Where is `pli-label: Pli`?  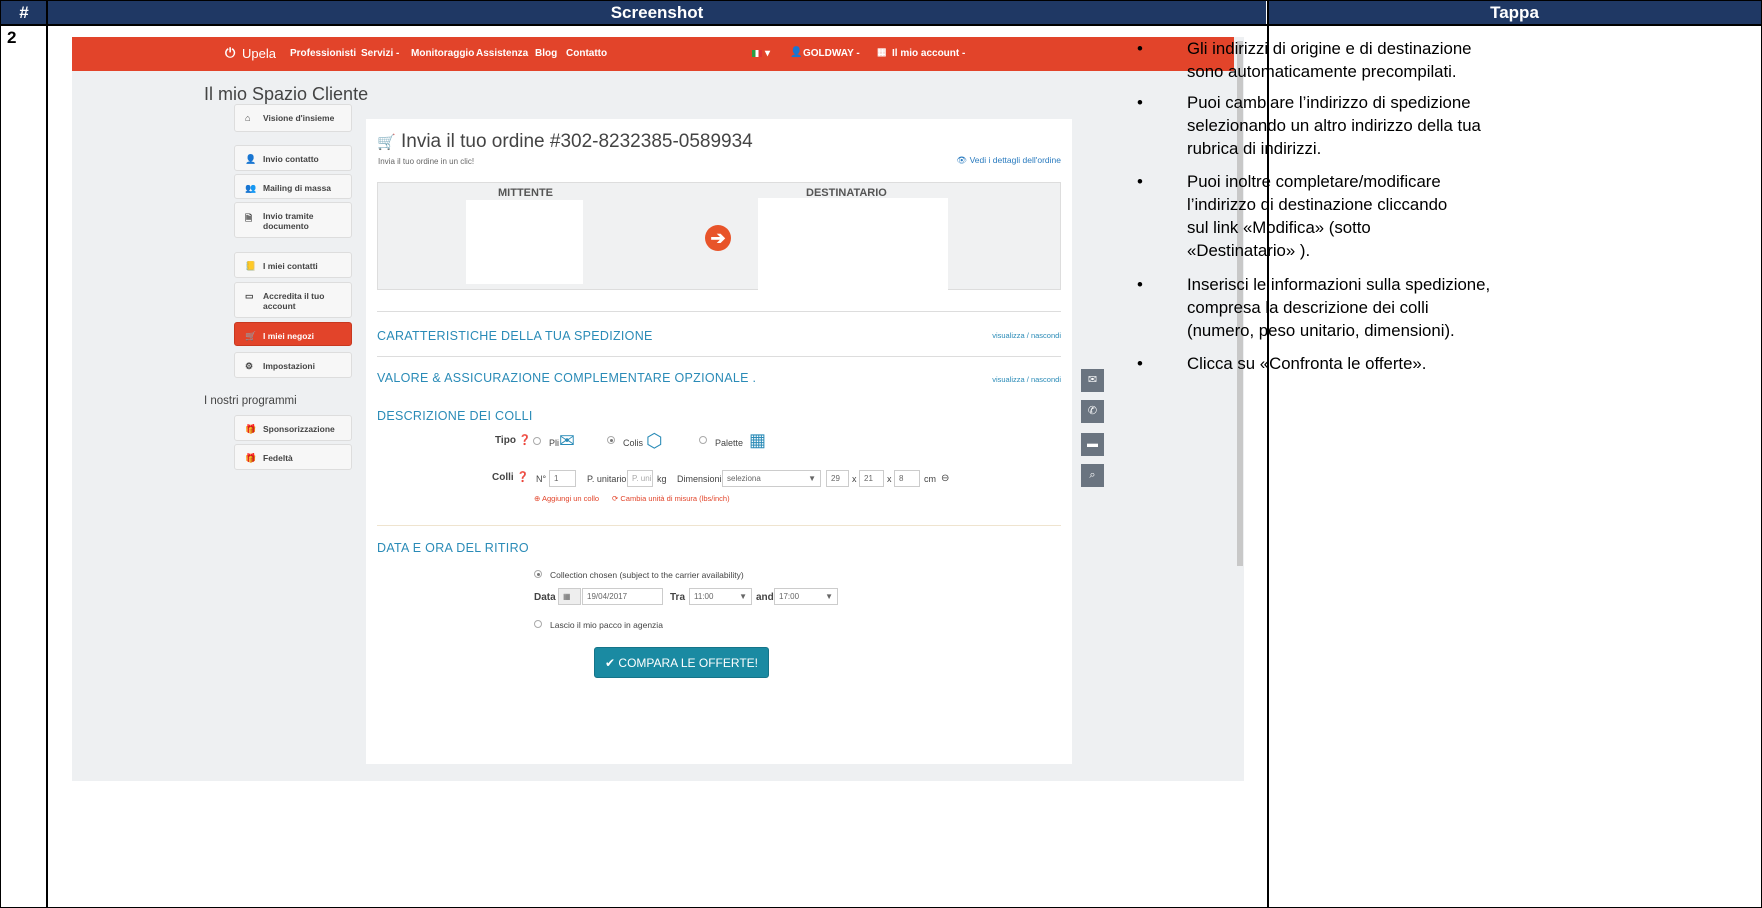
pli-label: Pli is located at coordinates (554, 443).